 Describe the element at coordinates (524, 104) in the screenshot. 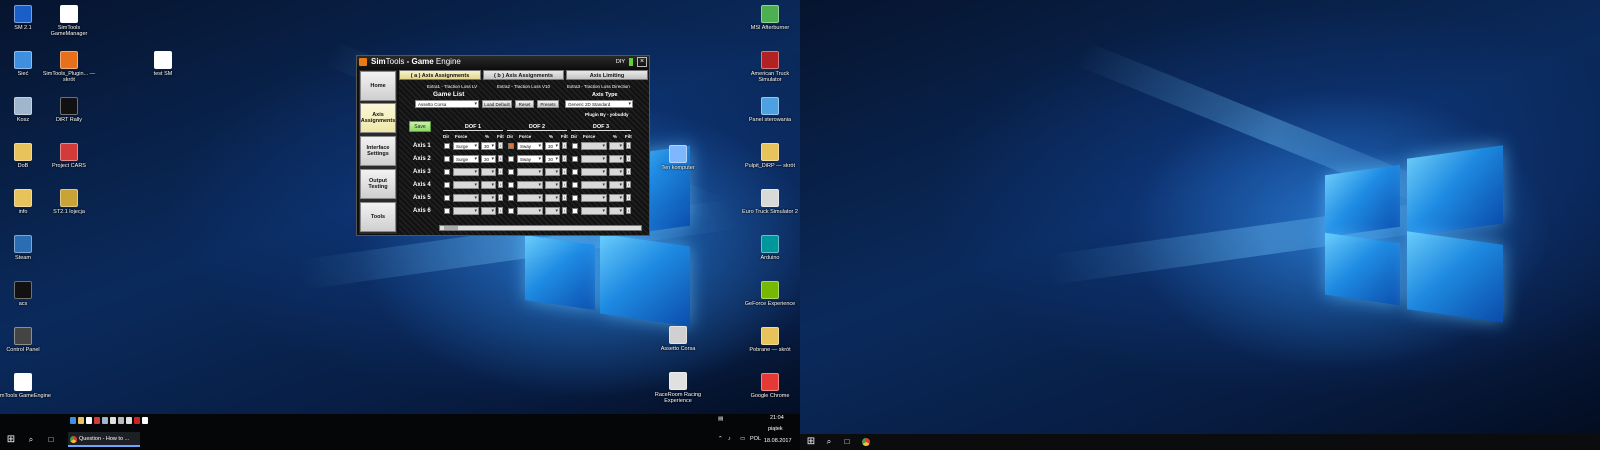

I see `reset-button: Reset` at that location.